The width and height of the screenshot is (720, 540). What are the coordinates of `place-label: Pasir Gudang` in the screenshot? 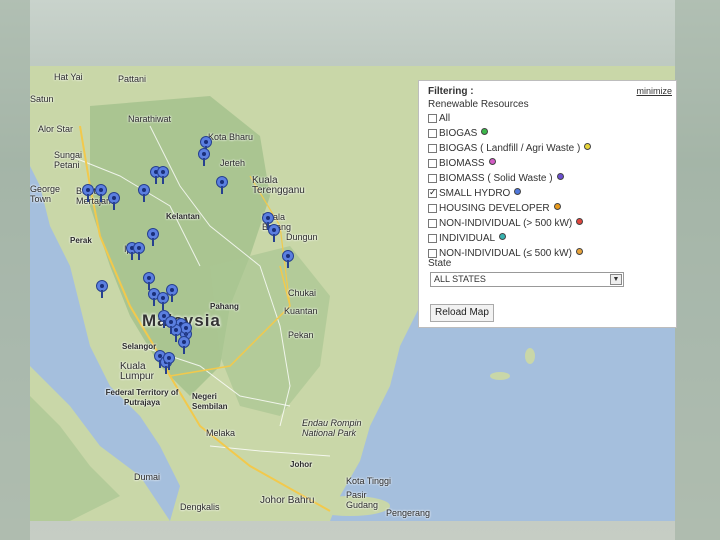 It's located at (362, 500).